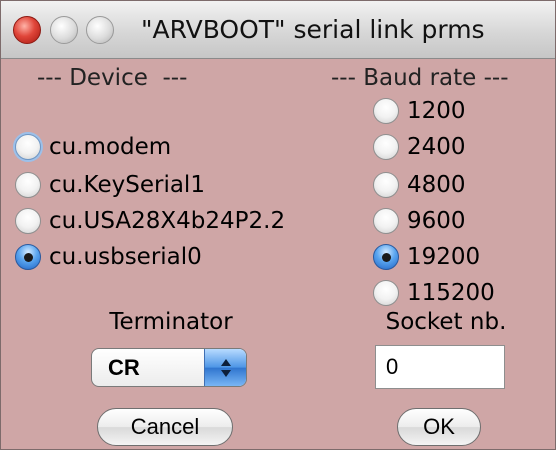 Image resolution: width=556 pixels, height=451 pixels. Describe the element at coordinates (127, 185) in the screenshot. I see `device-option-label: cu.KeySerial1` at that location.